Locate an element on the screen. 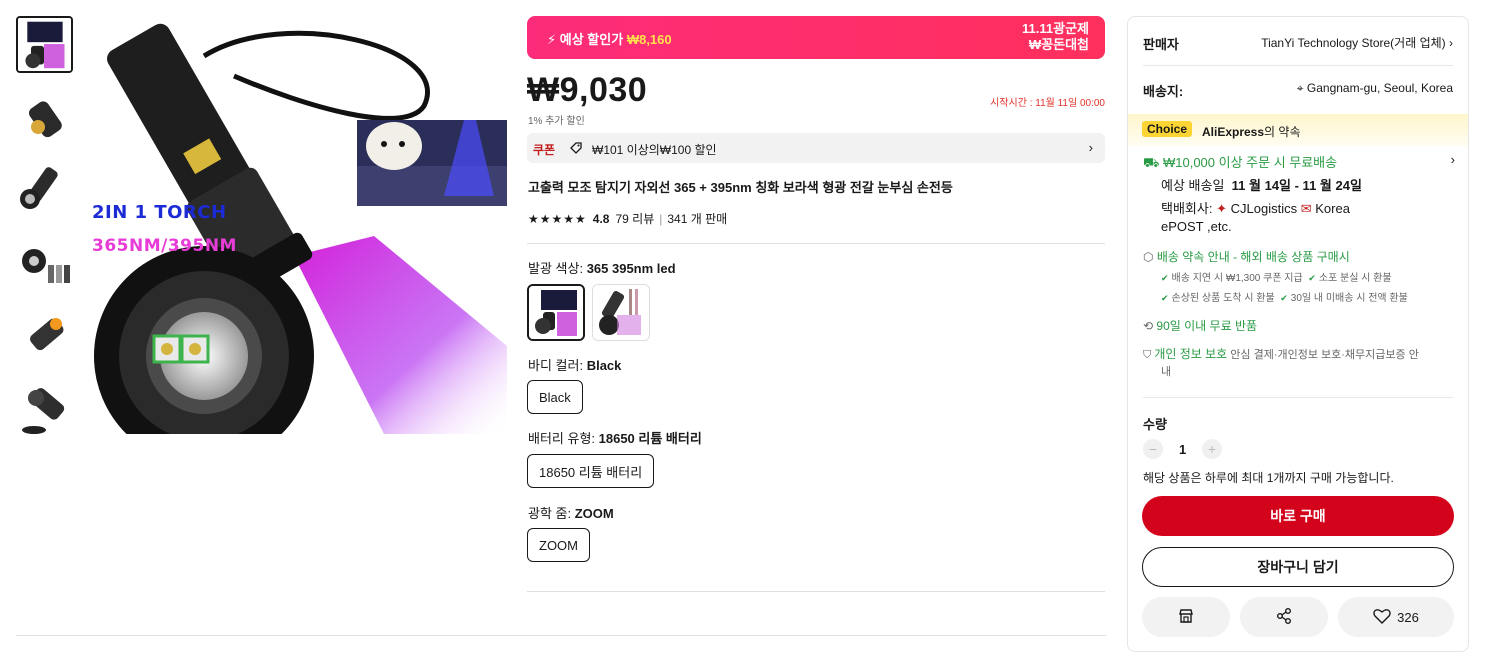 The image size is (1493, 658). cj-logo-icon: ✦ is located at coordinates (1221, 208).